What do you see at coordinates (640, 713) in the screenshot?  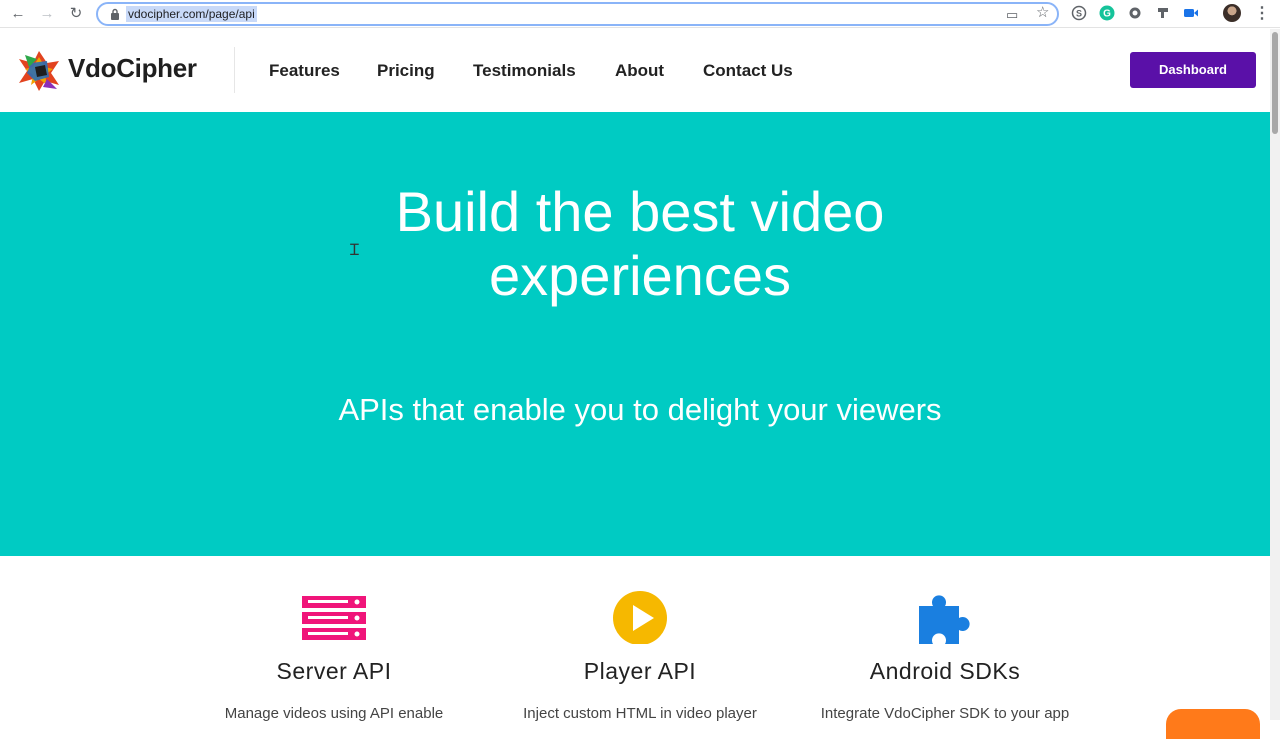 I see `feature-description: Inject custom HTML in video player` at bounding box center [640, 713].